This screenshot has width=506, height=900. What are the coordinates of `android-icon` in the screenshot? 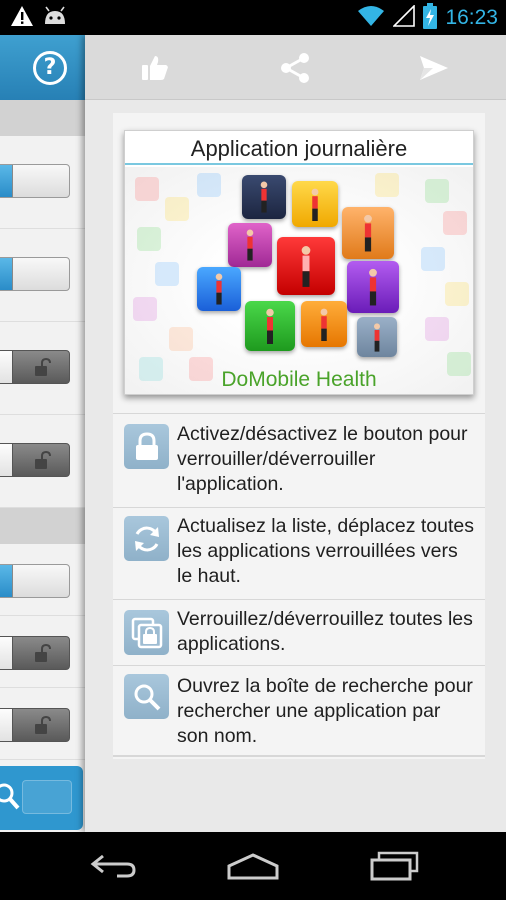 It's located at (55, 18).